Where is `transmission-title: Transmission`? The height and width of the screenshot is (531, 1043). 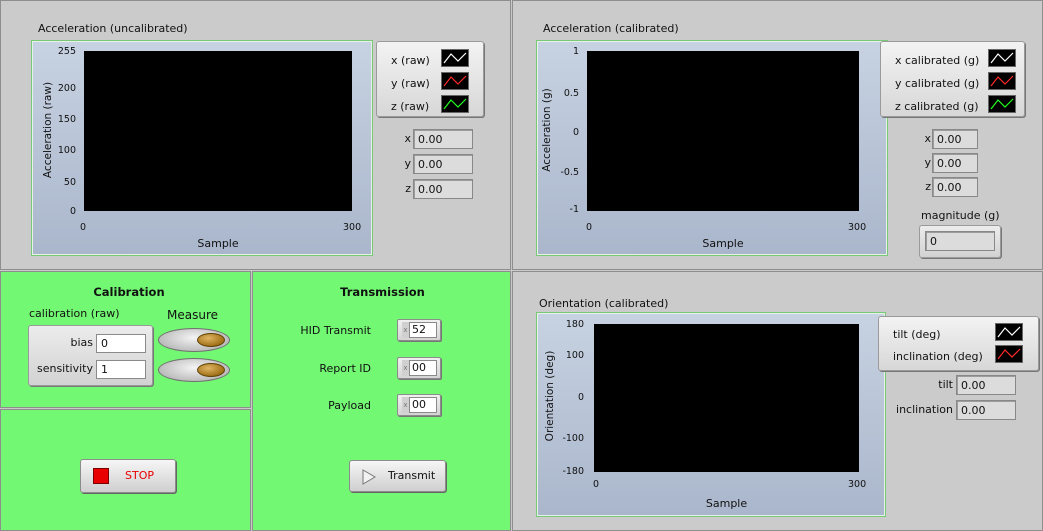 transmission-title: Transmission is located at coordinates (382, 292).